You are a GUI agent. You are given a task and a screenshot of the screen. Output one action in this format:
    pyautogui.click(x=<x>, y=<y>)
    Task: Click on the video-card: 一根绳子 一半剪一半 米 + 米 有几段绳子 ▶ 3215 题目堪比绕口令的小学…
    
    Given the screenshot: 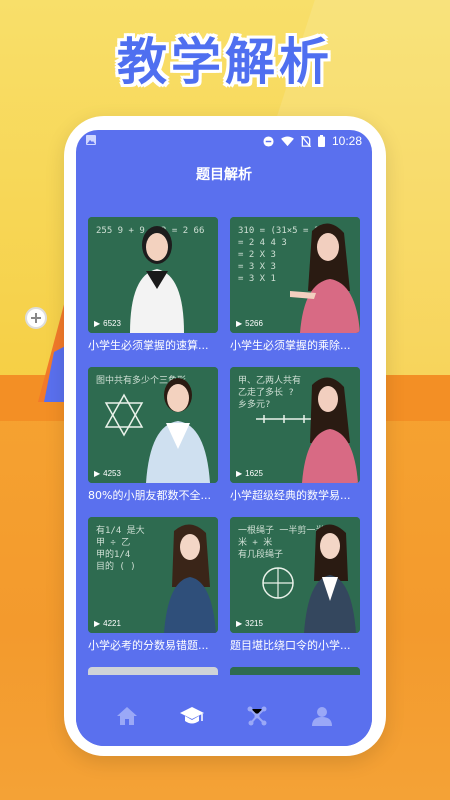 What is the action you would take?
    pyautogui.click(x=295, y=585)
    